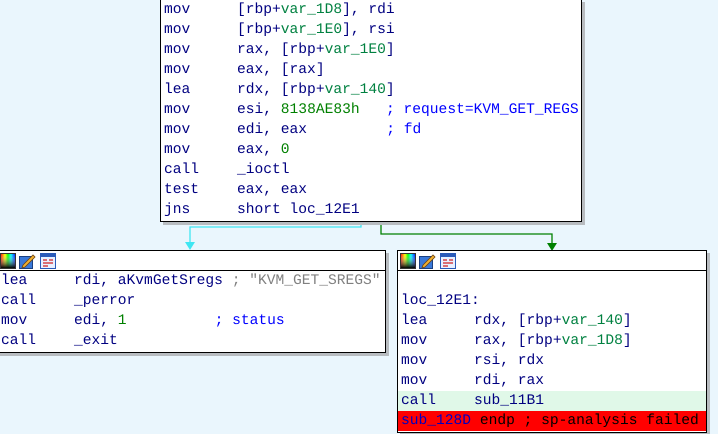 Image resolution: width=718 pixels, height=434 pixels. What do you see at coordinates (316, 50) in the screenshot?
I see `operands: rax, [rbp+var_1E0]` at bounding box center [316, 50].